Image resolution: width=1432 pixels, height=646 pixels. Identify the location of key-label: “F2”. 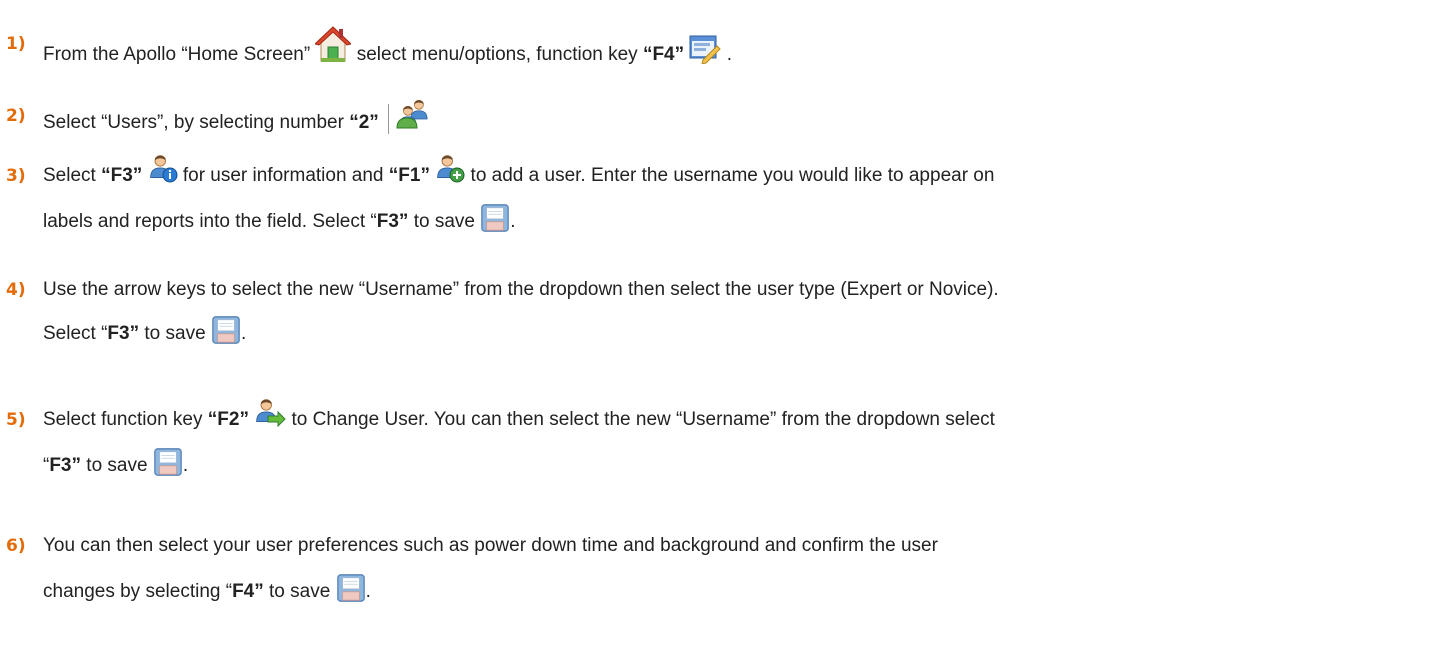
(228, 419).